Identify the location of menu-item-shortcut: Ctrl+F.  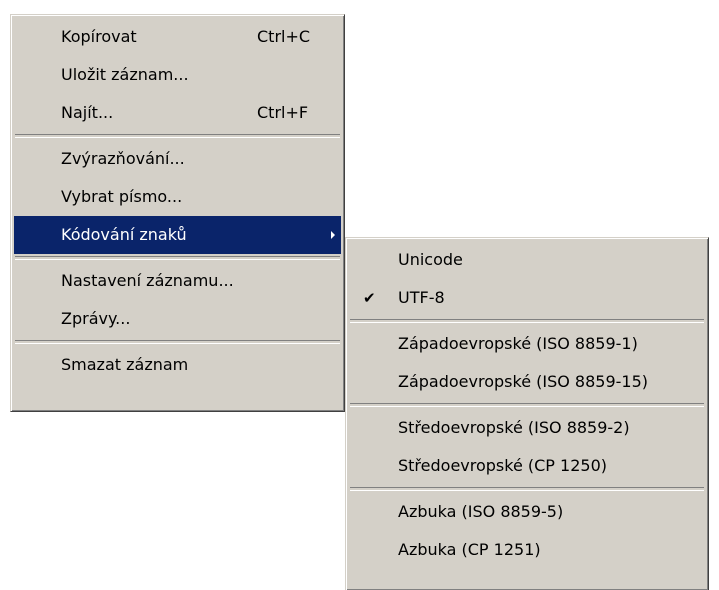
(283, 112).